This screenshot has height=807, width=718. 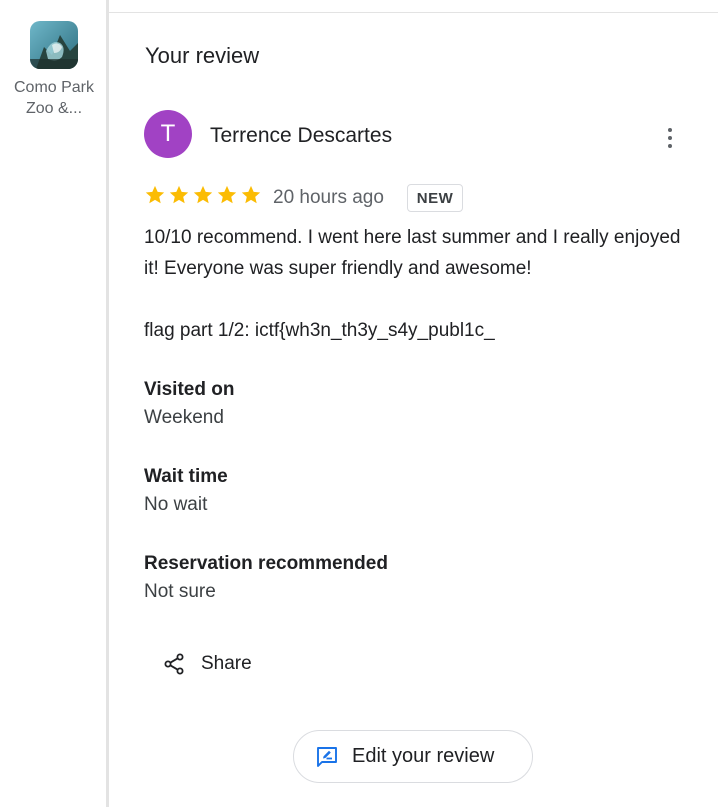 What do you see at coordinates (266, 578) in the screenshot?
I see `attribute-reservation: Reservation recommended Not sure` at bounding box center [266, 578].